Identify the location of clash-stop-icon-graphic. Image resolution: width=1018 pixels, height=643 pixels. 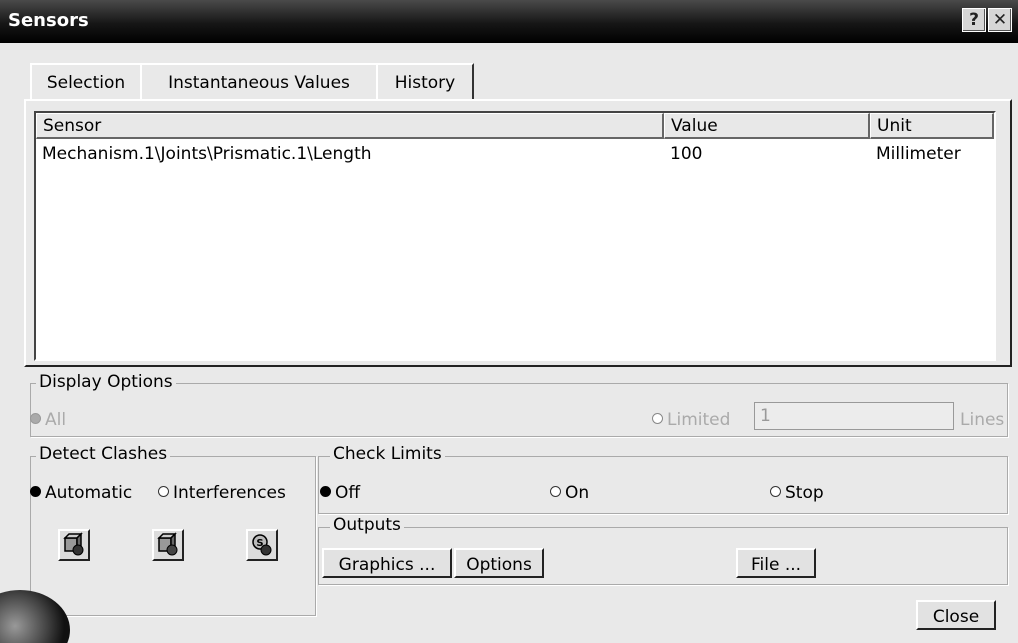
(167, 544).